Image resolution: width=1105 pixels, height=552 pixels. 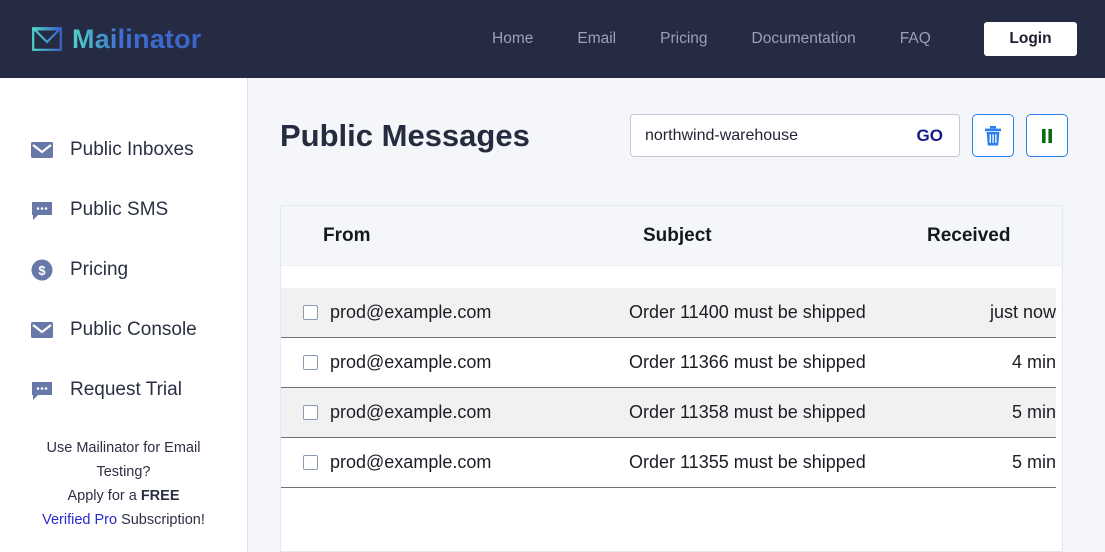 I want to click on promo-line-1: Use Mailinator for Email, so click(x=123, y=448).